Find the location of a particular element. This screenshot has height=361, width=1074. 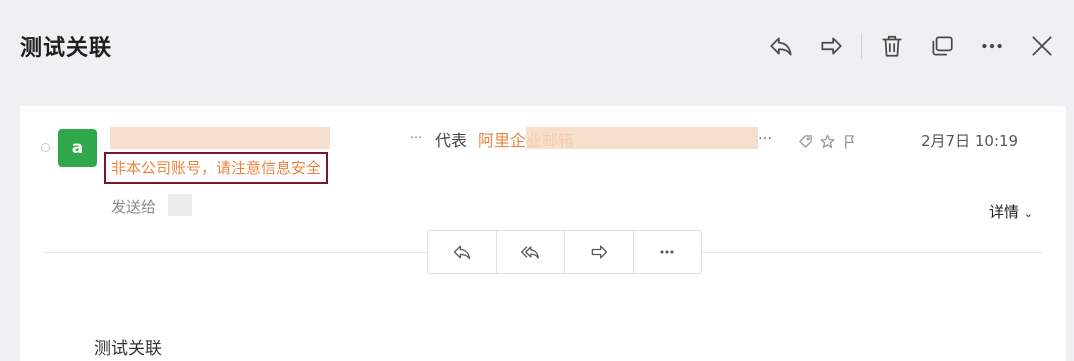

details-label: 详情 is located at coordinates (1004, 212).